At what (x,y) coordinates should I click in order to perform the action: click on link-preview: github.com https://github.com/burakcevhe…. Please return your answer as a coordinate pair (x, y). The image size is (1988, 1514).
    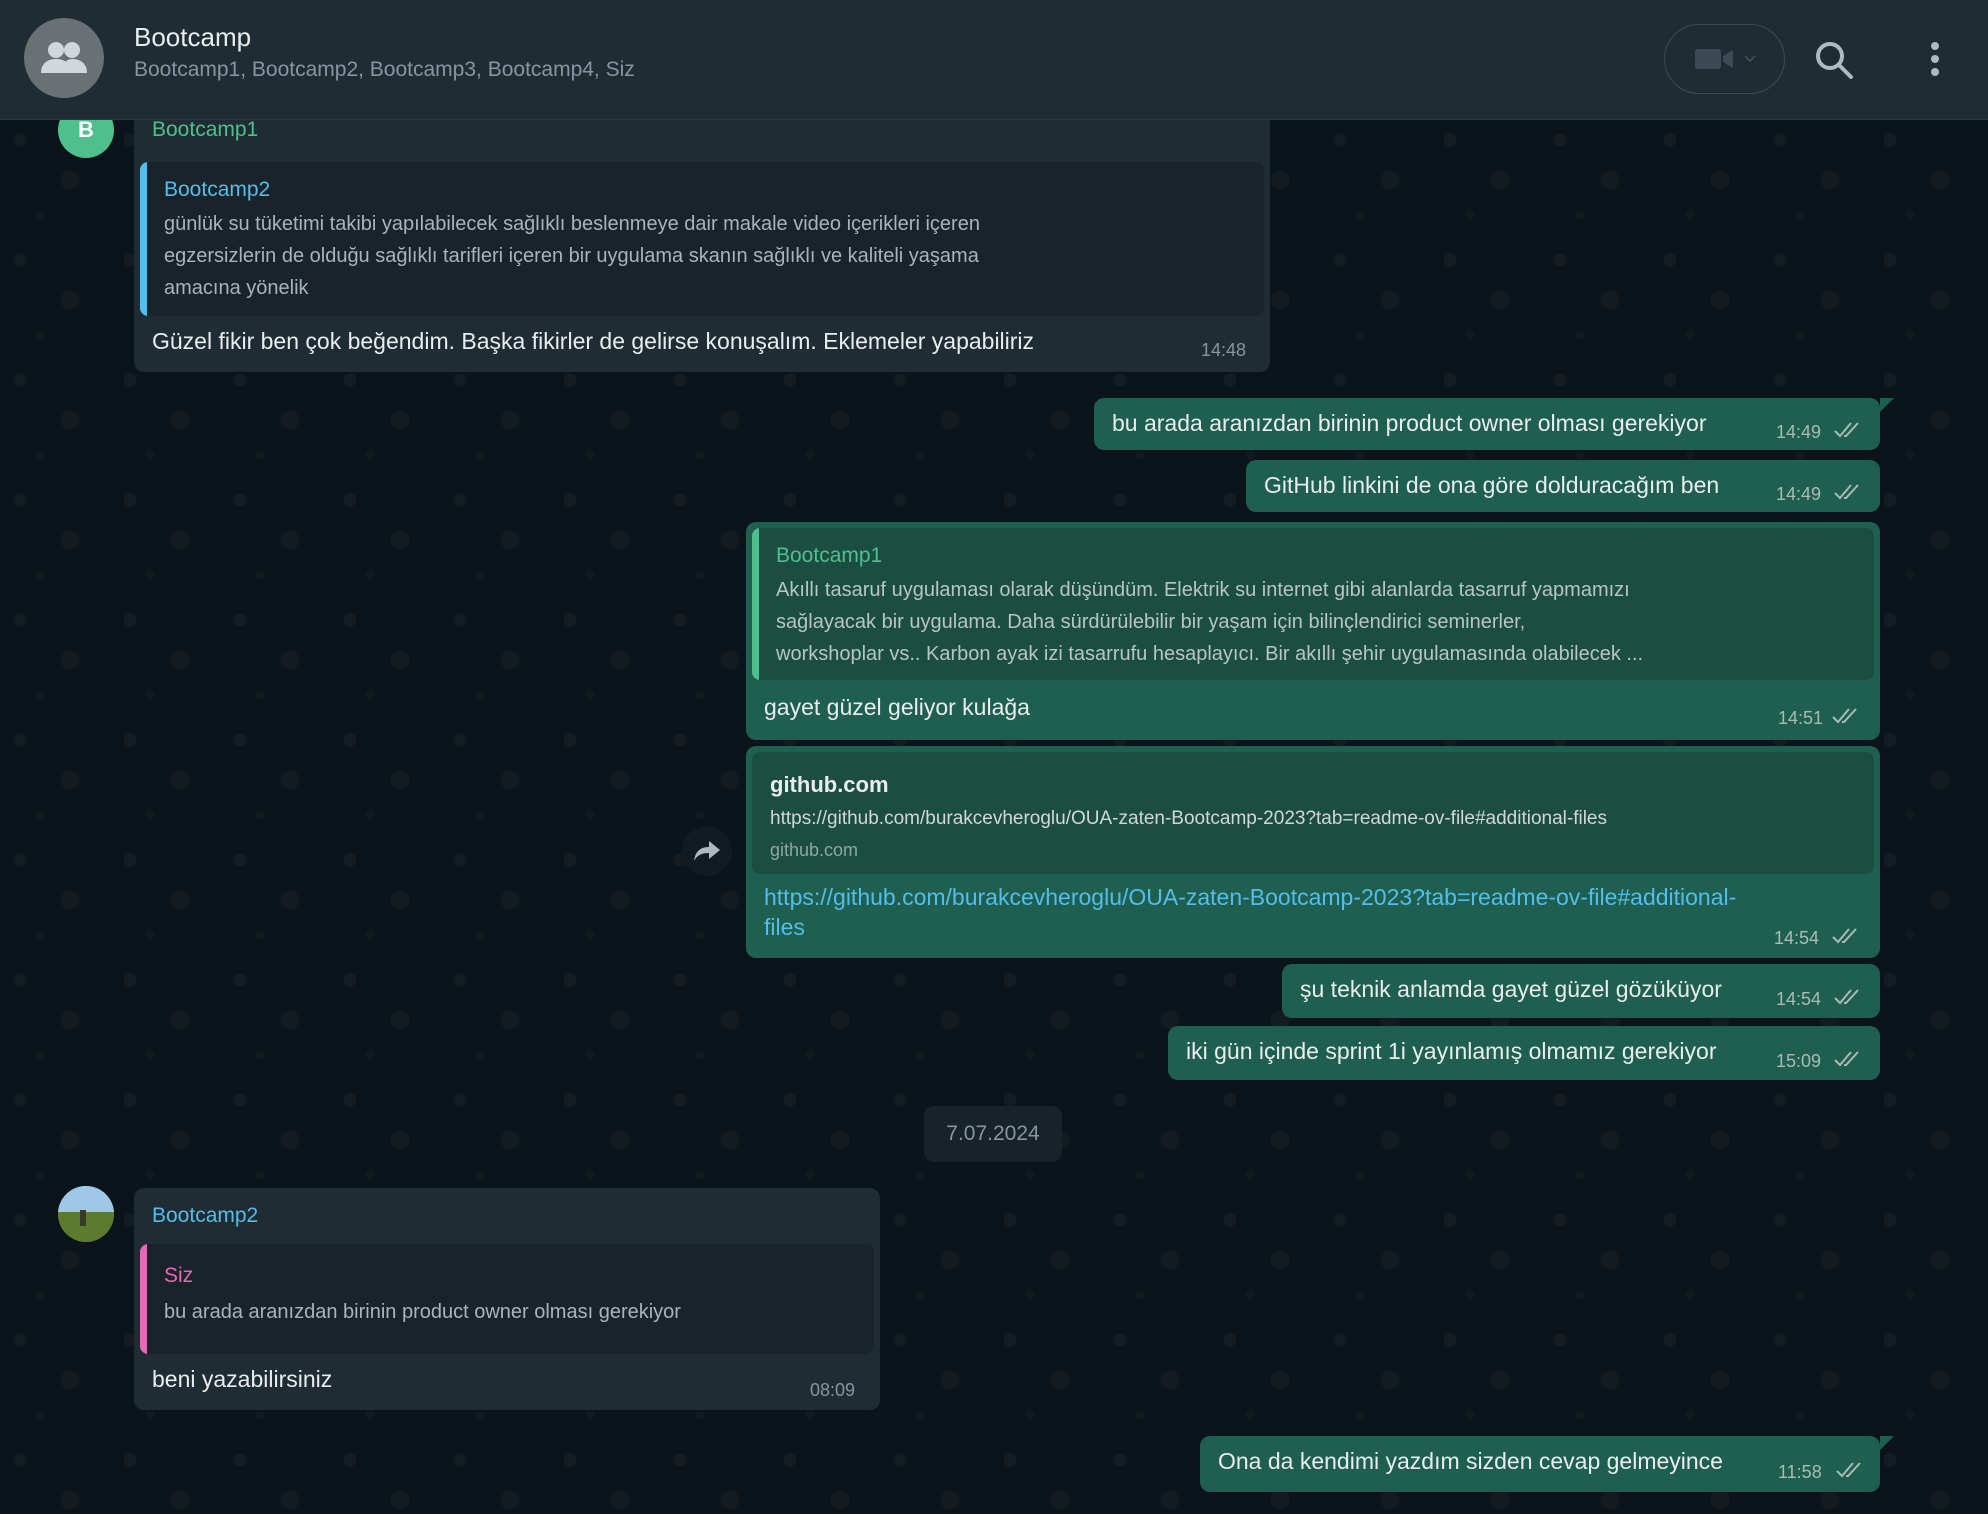
    Looking at the image, I should click on (1313, 813).